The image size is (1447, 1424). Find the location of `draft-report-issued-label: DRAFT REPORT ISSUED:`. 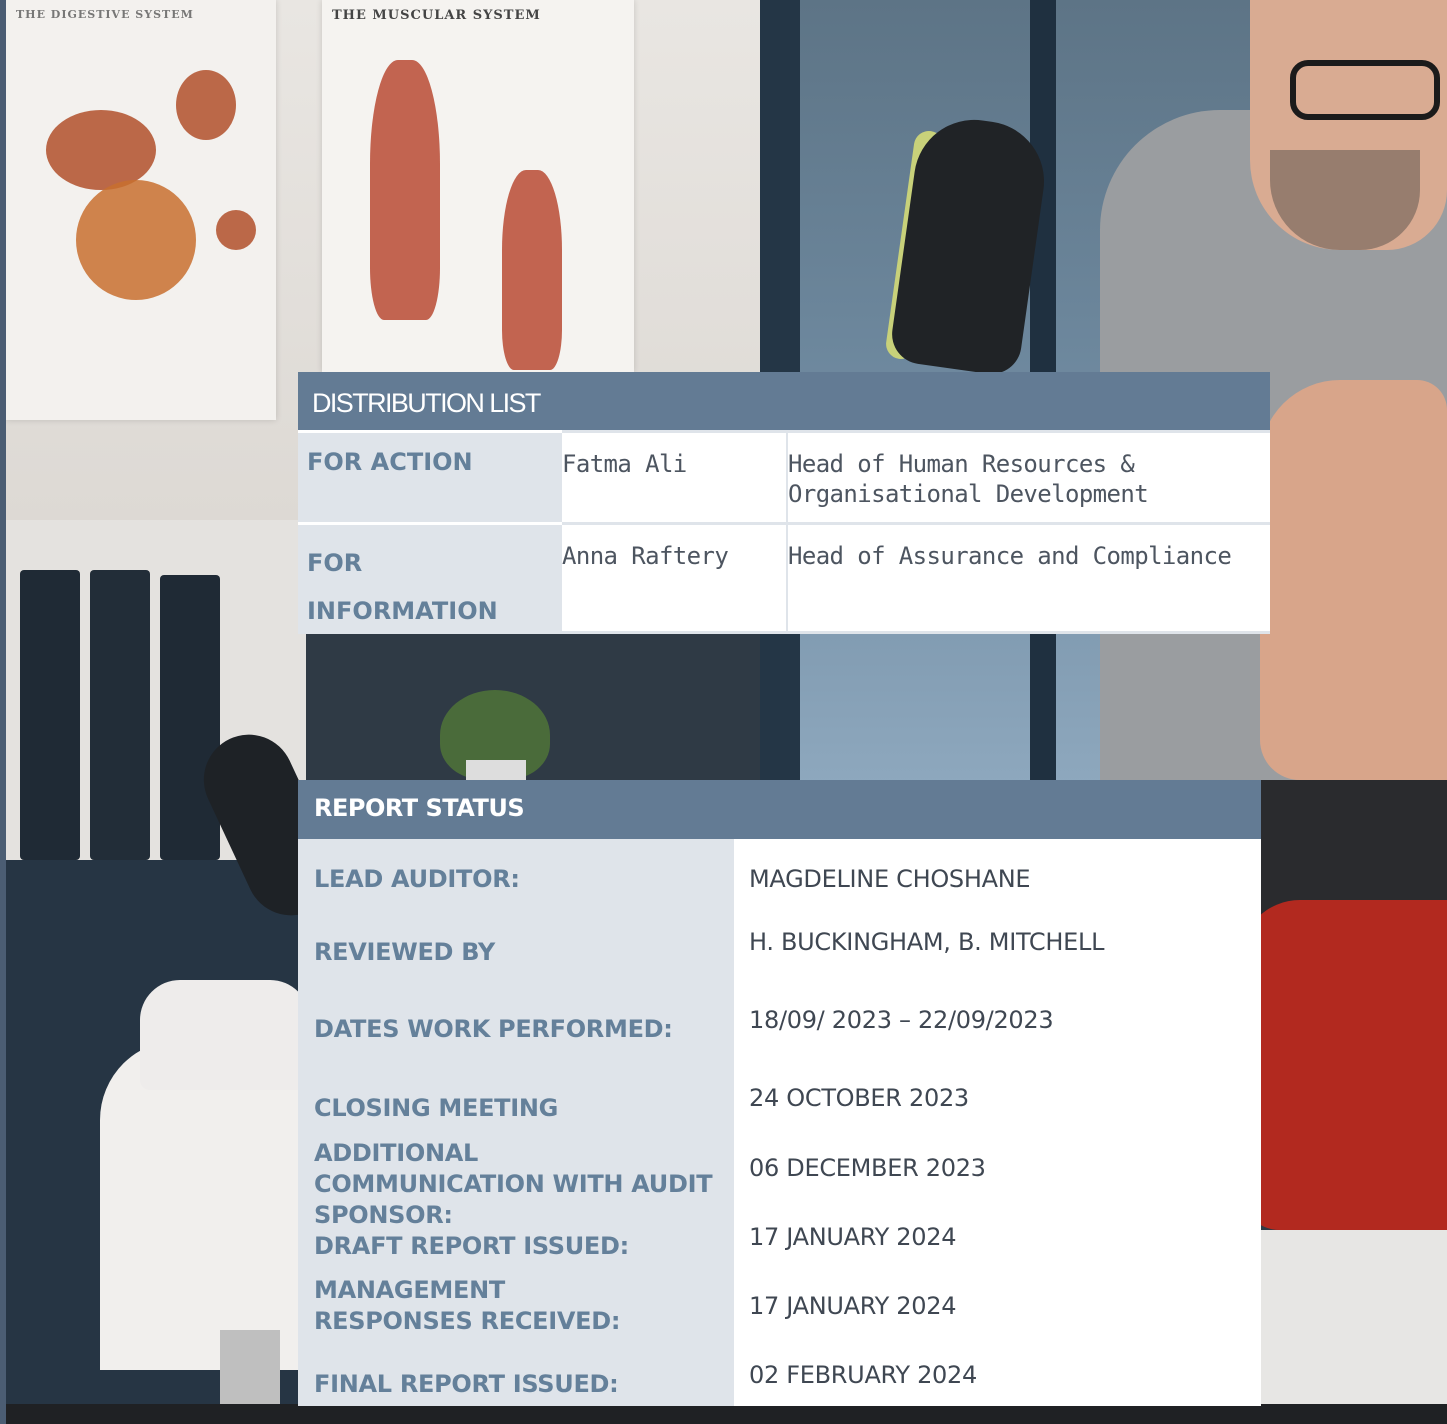

draft-report-issued-label: DRAFT REPORT ISSUED: is located at coordinates (471, 1246).